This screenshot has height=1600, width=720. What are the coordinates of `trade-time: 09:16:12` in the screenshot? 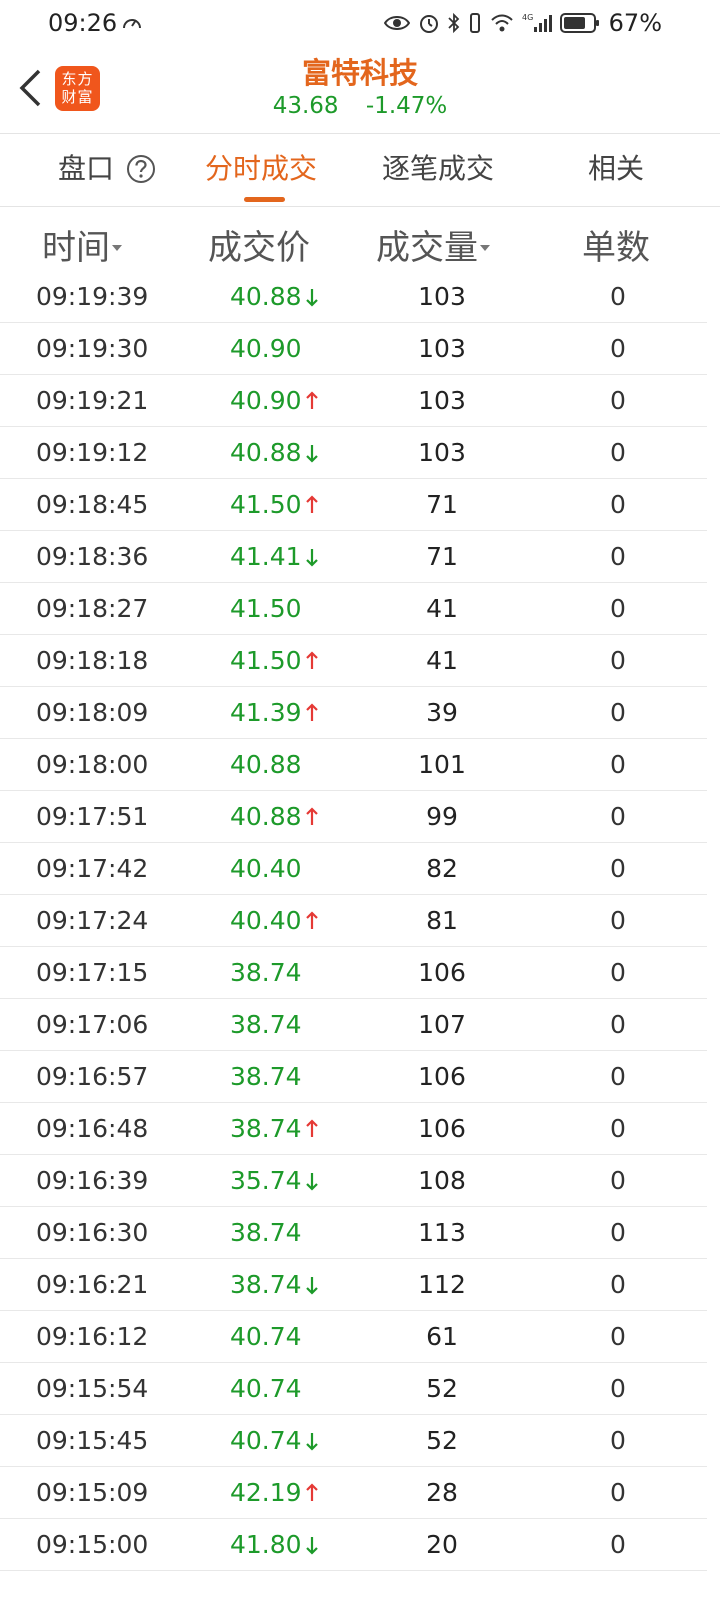 It's located at (92, 1336).